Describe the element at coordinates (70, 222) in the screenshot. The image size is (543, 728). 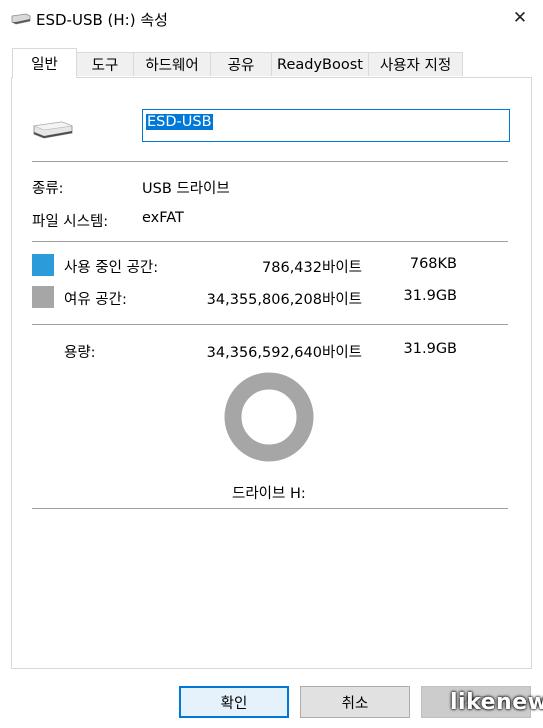
I see `filesystem-label: 파일 시스템:` at that location.